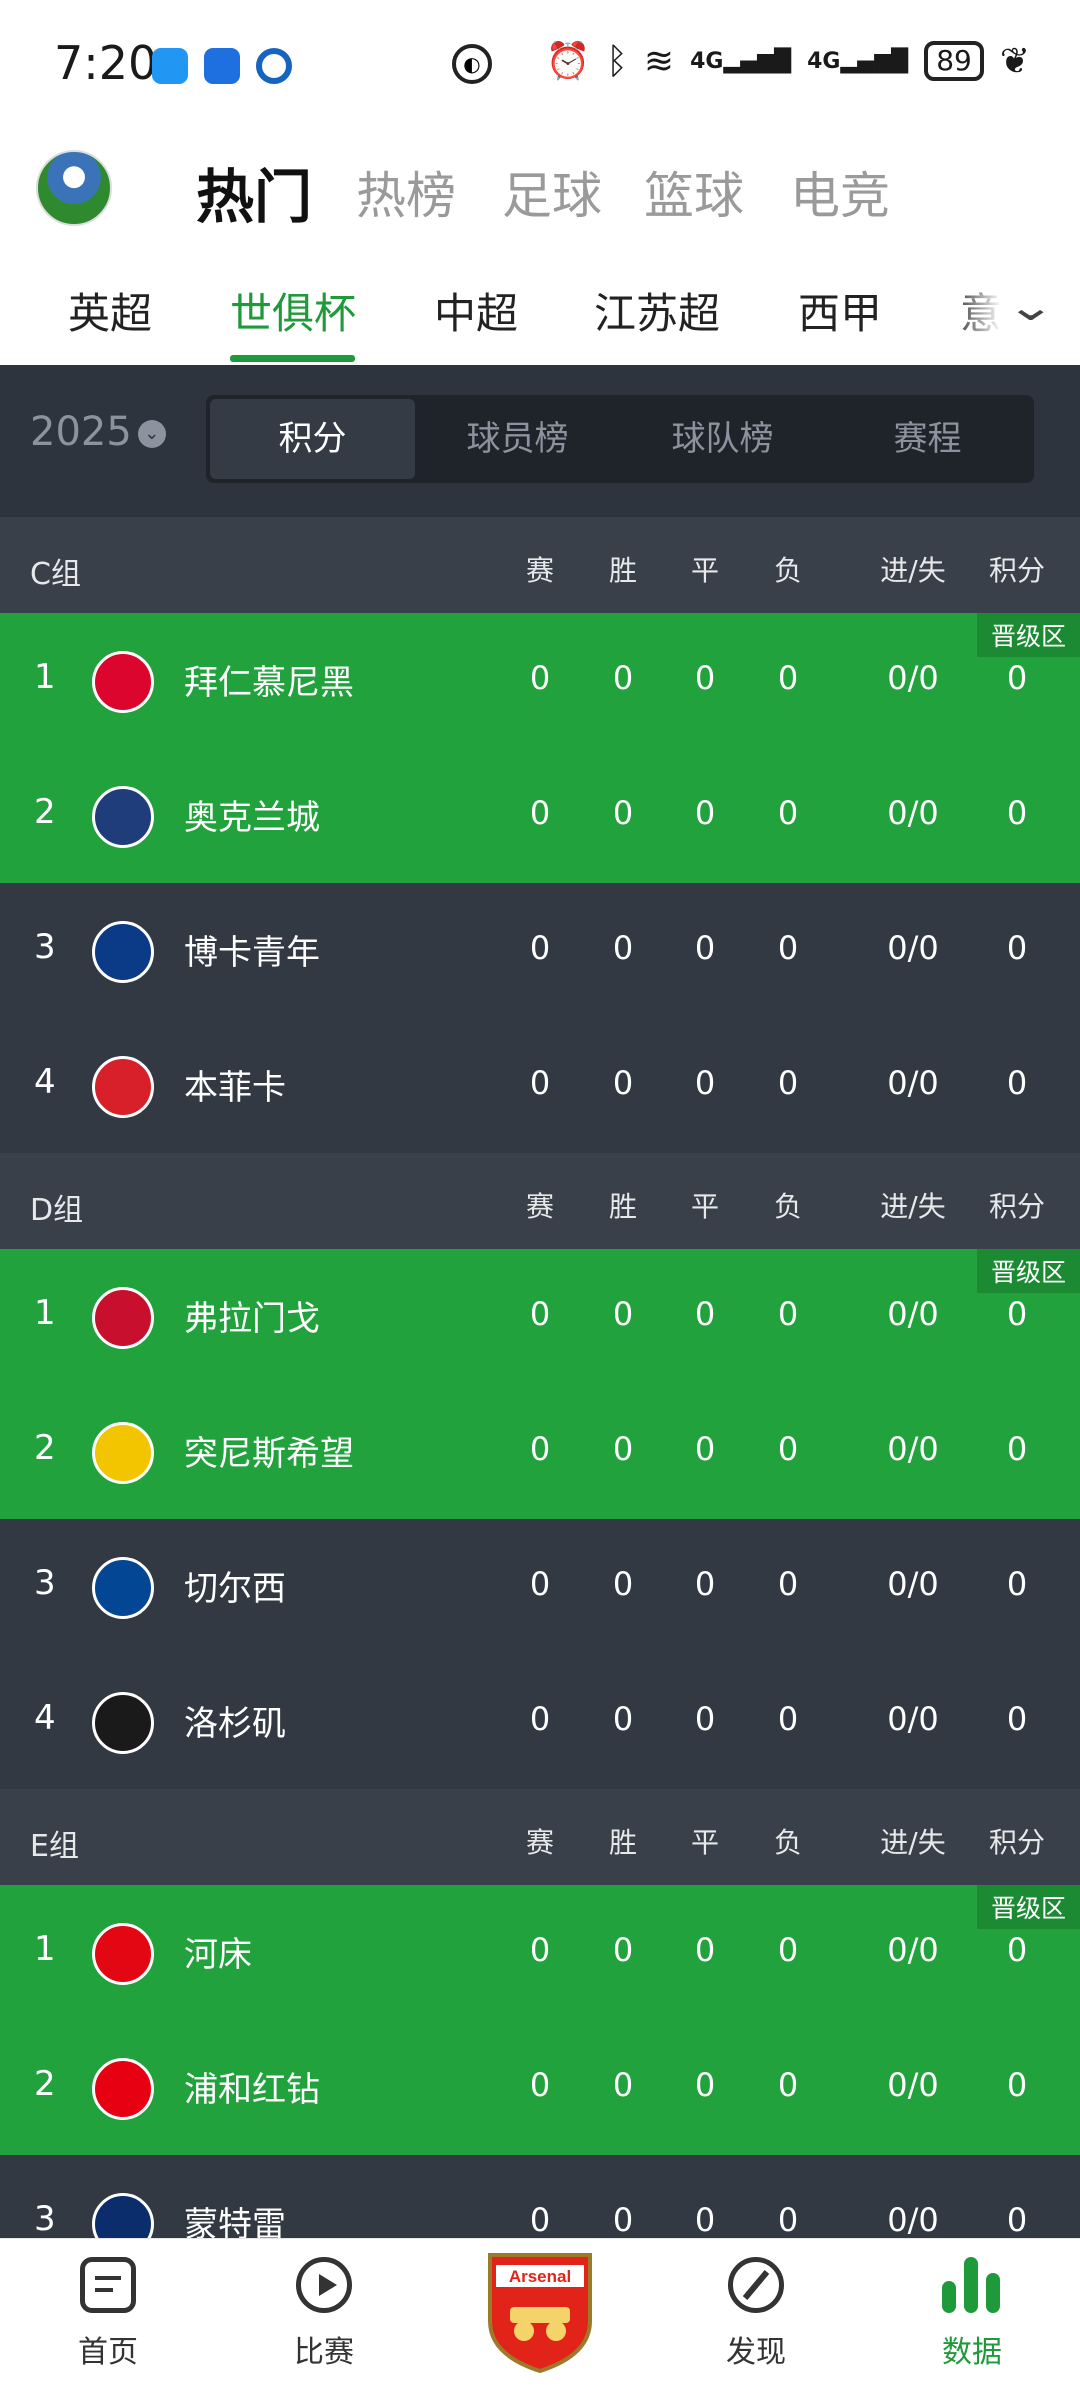 This screenshot has width=1080, height=2388. I want to click on status-icons: ⏰ ᛒ ≋ 4G▂▄▆█ 4G▂▄▆█ 89 ❦, so click(787, 61).